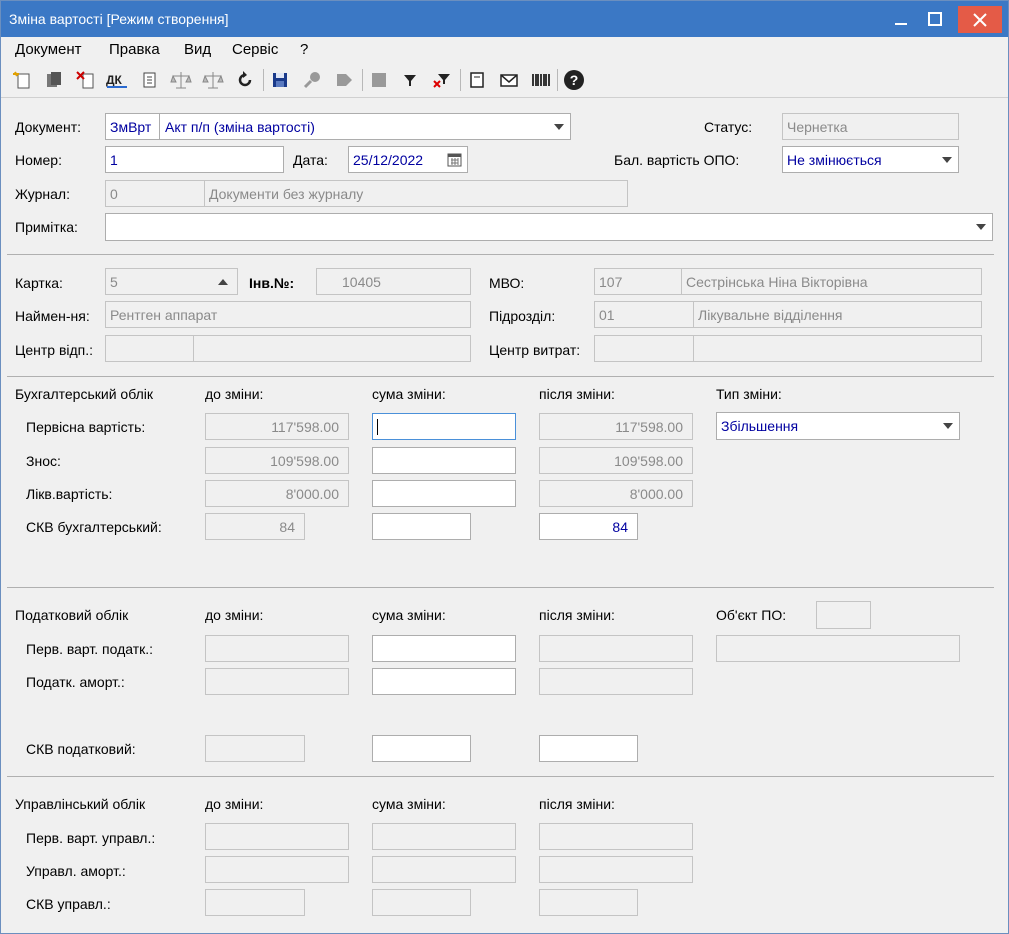 The height and width of the screenshot is (934, 1009). Describe the element at coordinates (728, 127) in the screenshot. I see `status-label: Статус:` at that location.